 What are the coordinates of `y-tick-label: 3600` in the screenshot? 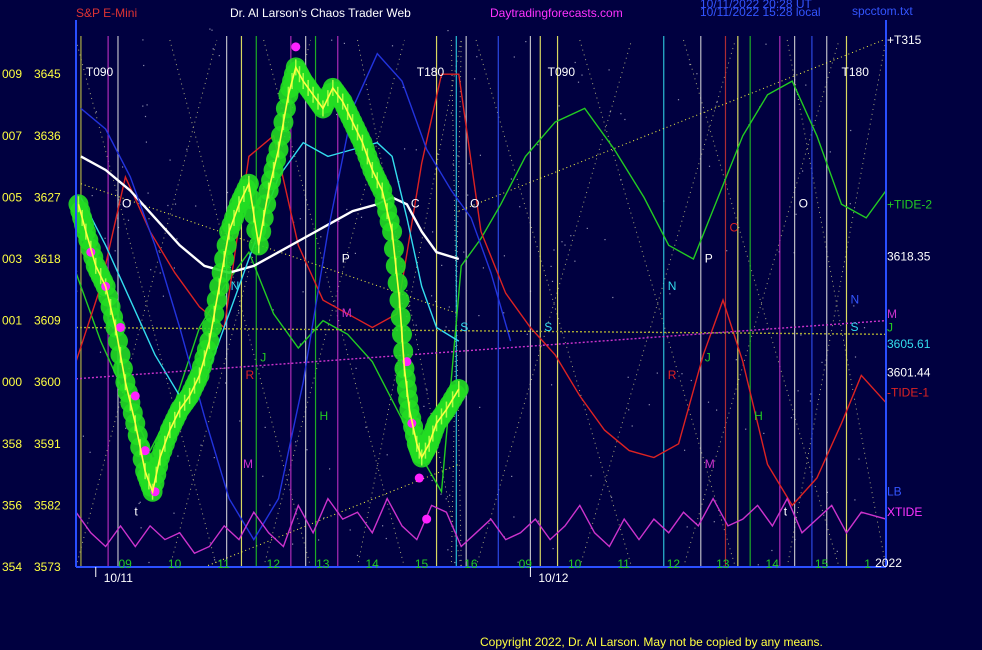 It's located at (47, 382).